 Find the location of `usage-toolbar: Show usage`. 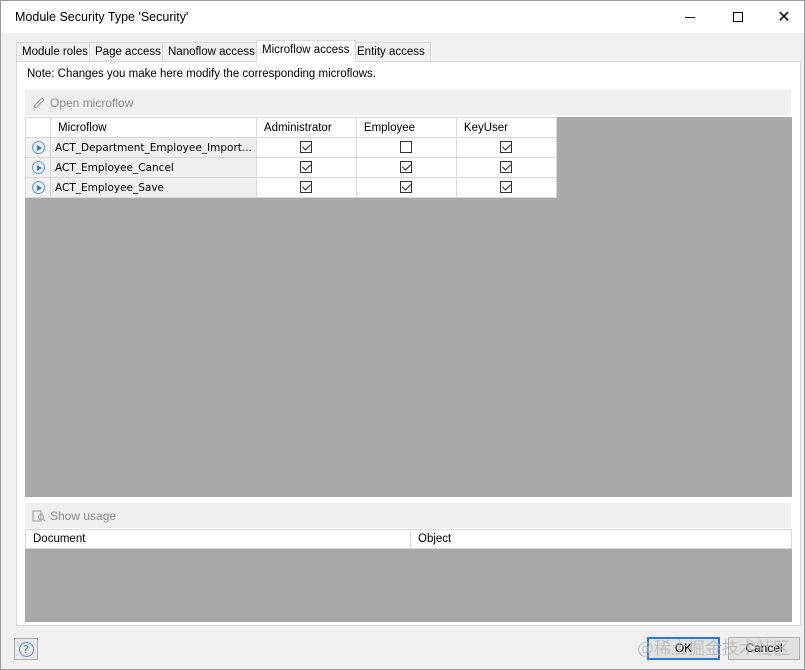

usage-toolbar: Show usage is located at coordinates (408, 515).